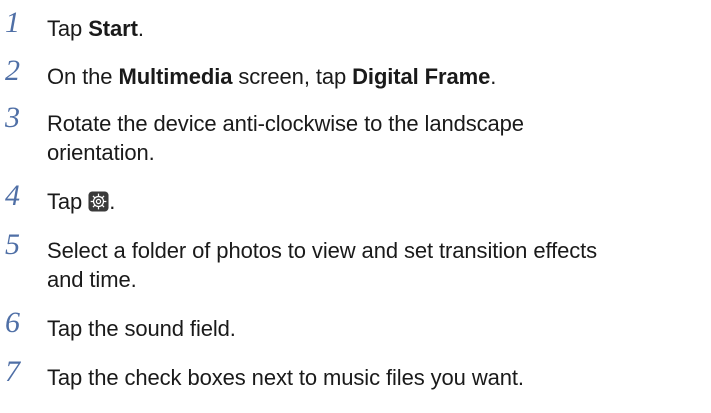 The height and width of the screenshot is (413, 711). Describe the element at coordinates (175, 76) in the screenshot. I see `bold-multimedia: Multimedia` at that location.